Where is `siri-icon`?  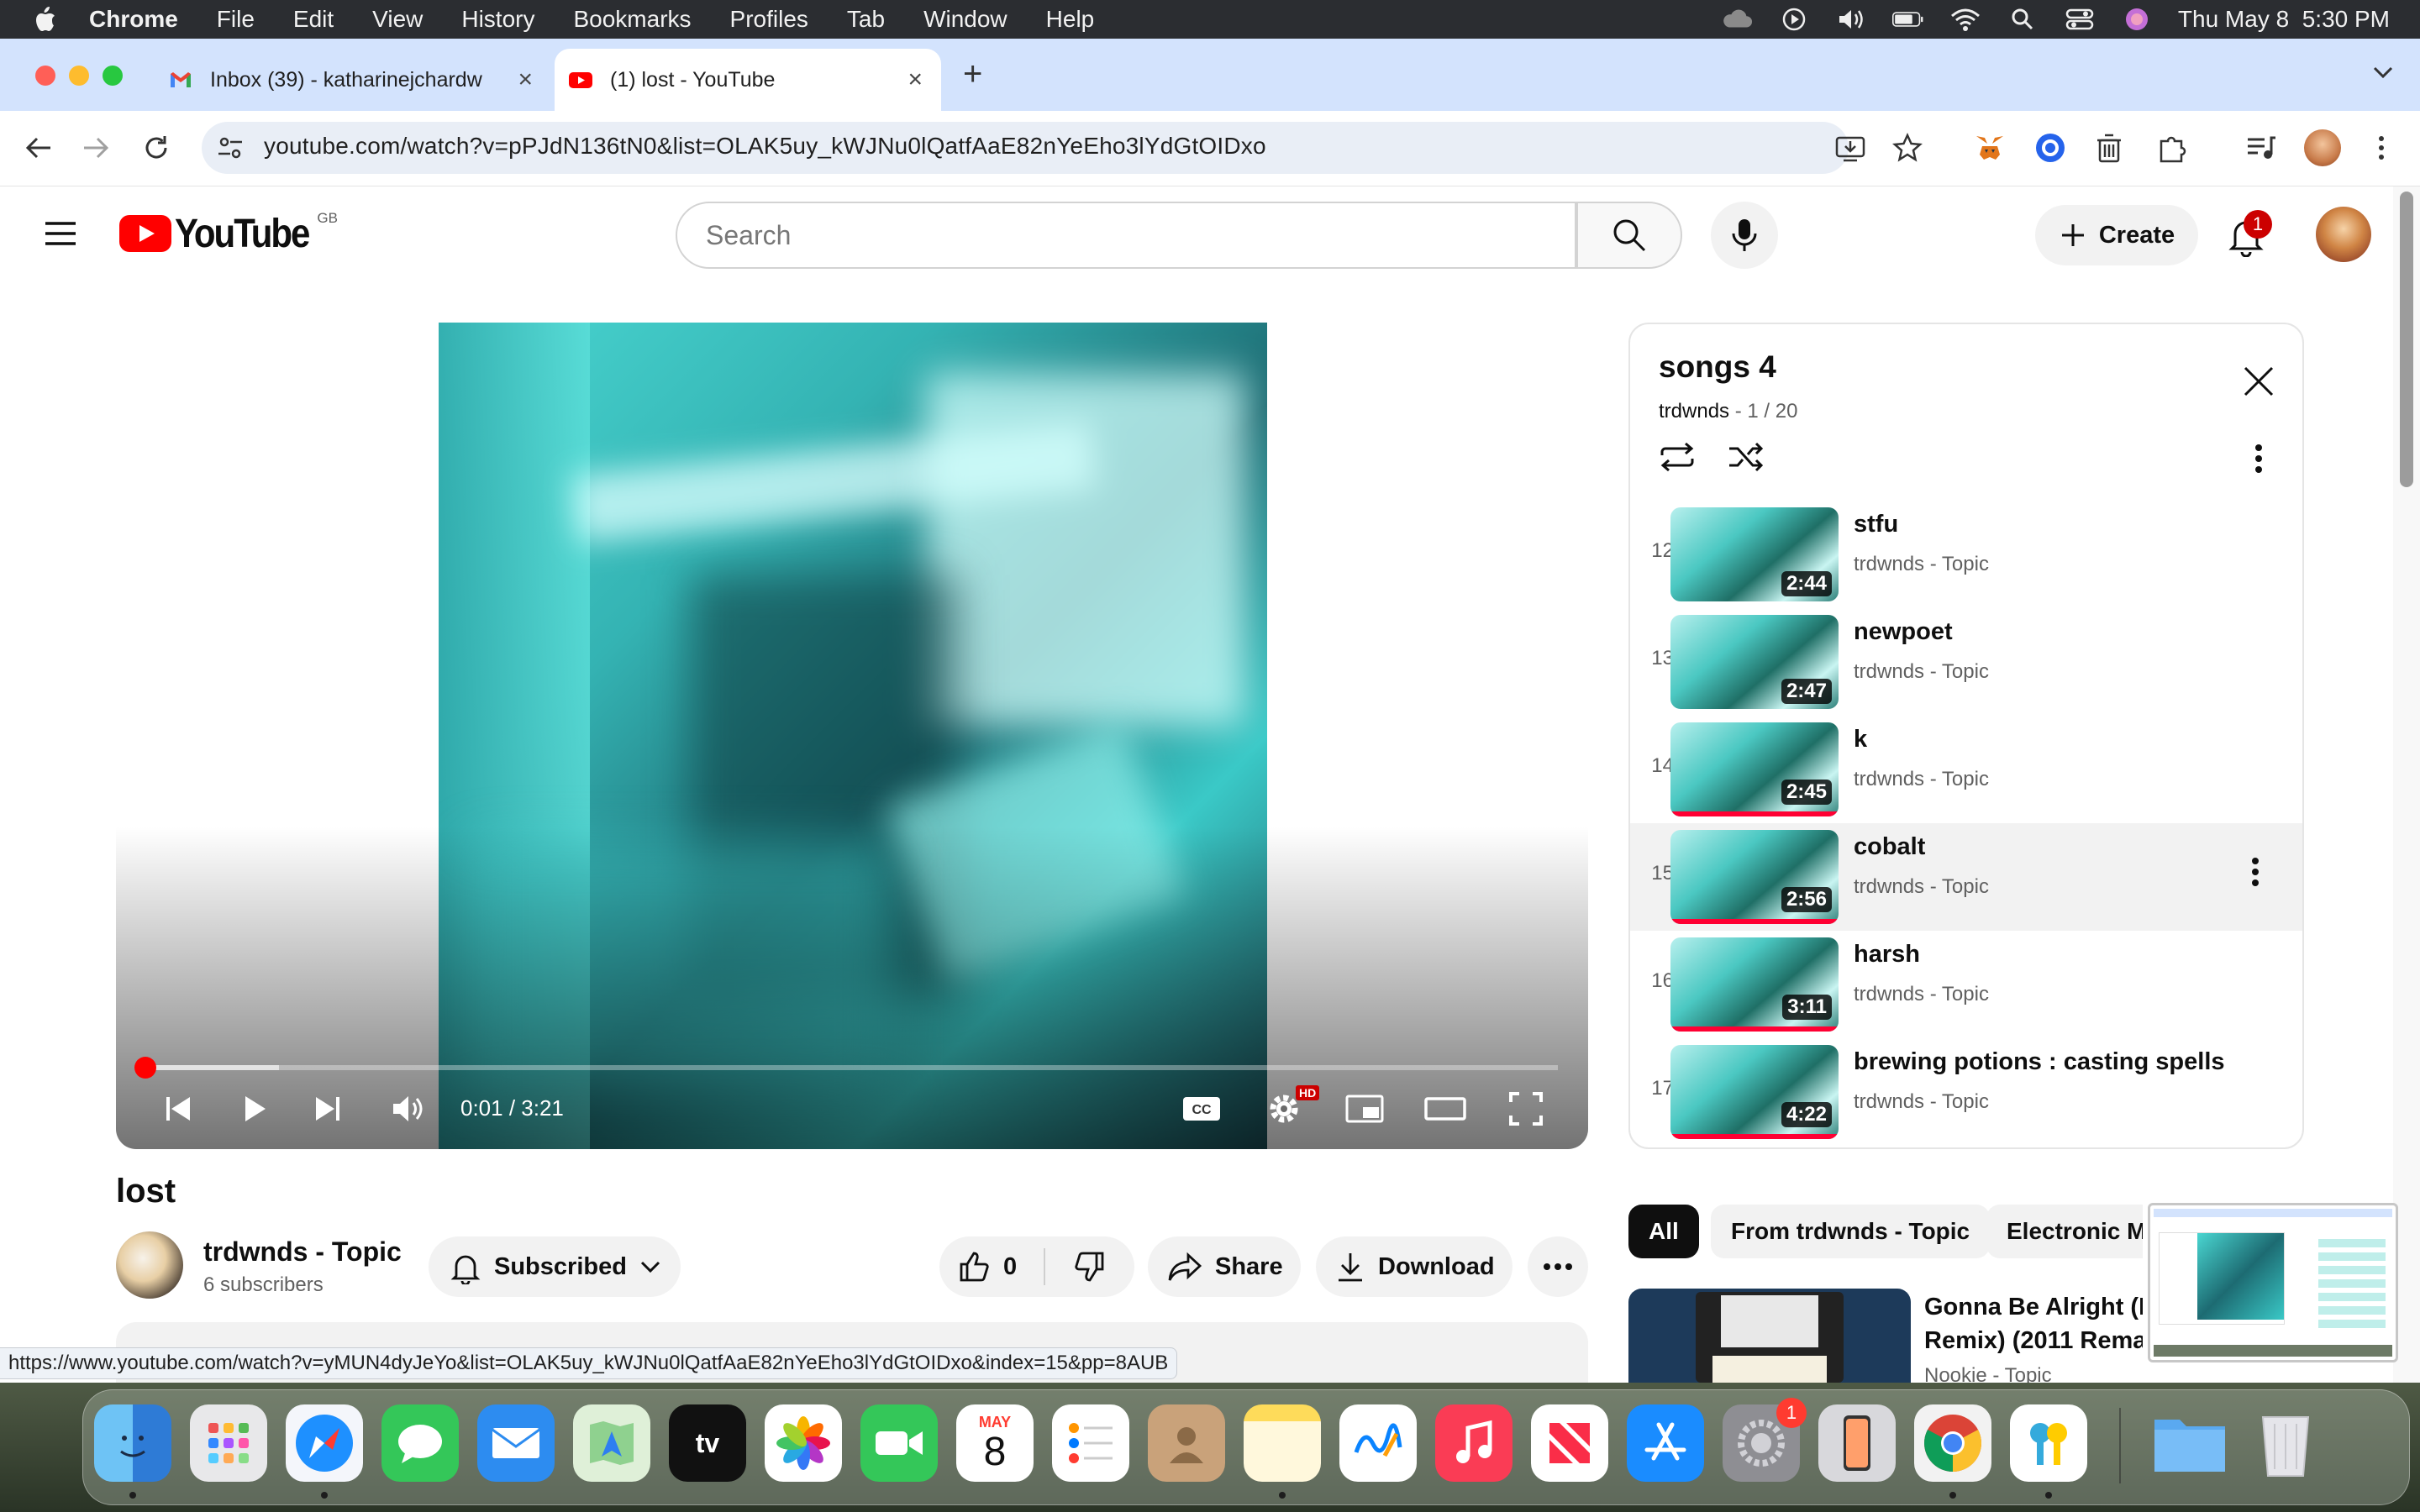
siri-icon is located at coordinates (2137, 19).